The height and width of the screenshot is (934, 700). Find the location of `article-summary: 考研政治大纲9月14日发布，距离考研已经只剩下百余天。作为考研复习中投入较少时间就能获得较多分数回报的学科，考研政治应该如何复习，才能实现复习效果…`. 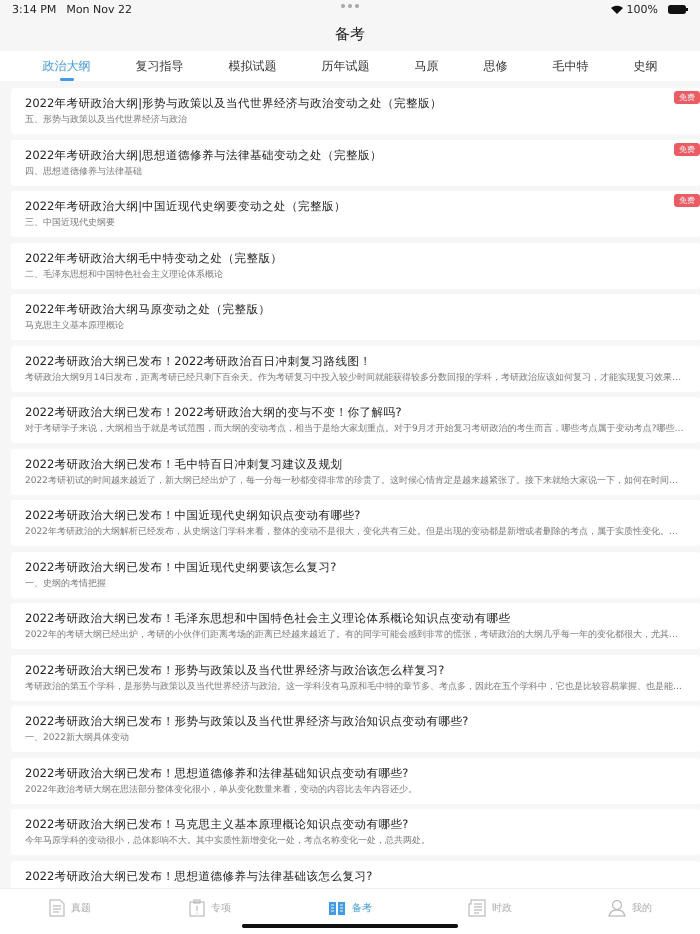

article-summary: 考研政治大纲9月14日发布，距离考研已经只剩下百余天。作为考研复习中投入较少时间就能获得较多分数回报的学科，考研政治应该如何复习，才能实现复习效果… is located at coordinates (353, 378).